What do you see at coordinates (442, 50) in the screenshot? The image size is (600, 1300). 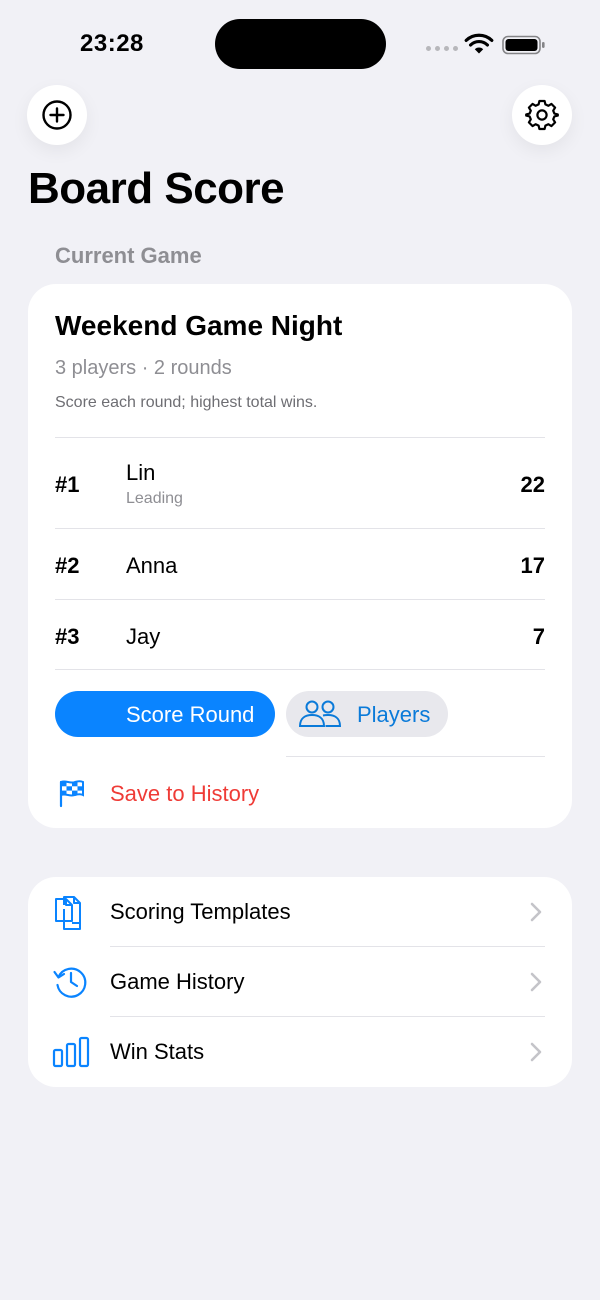 I see `cellular-signal-icon` at bounding box center [442, 50].